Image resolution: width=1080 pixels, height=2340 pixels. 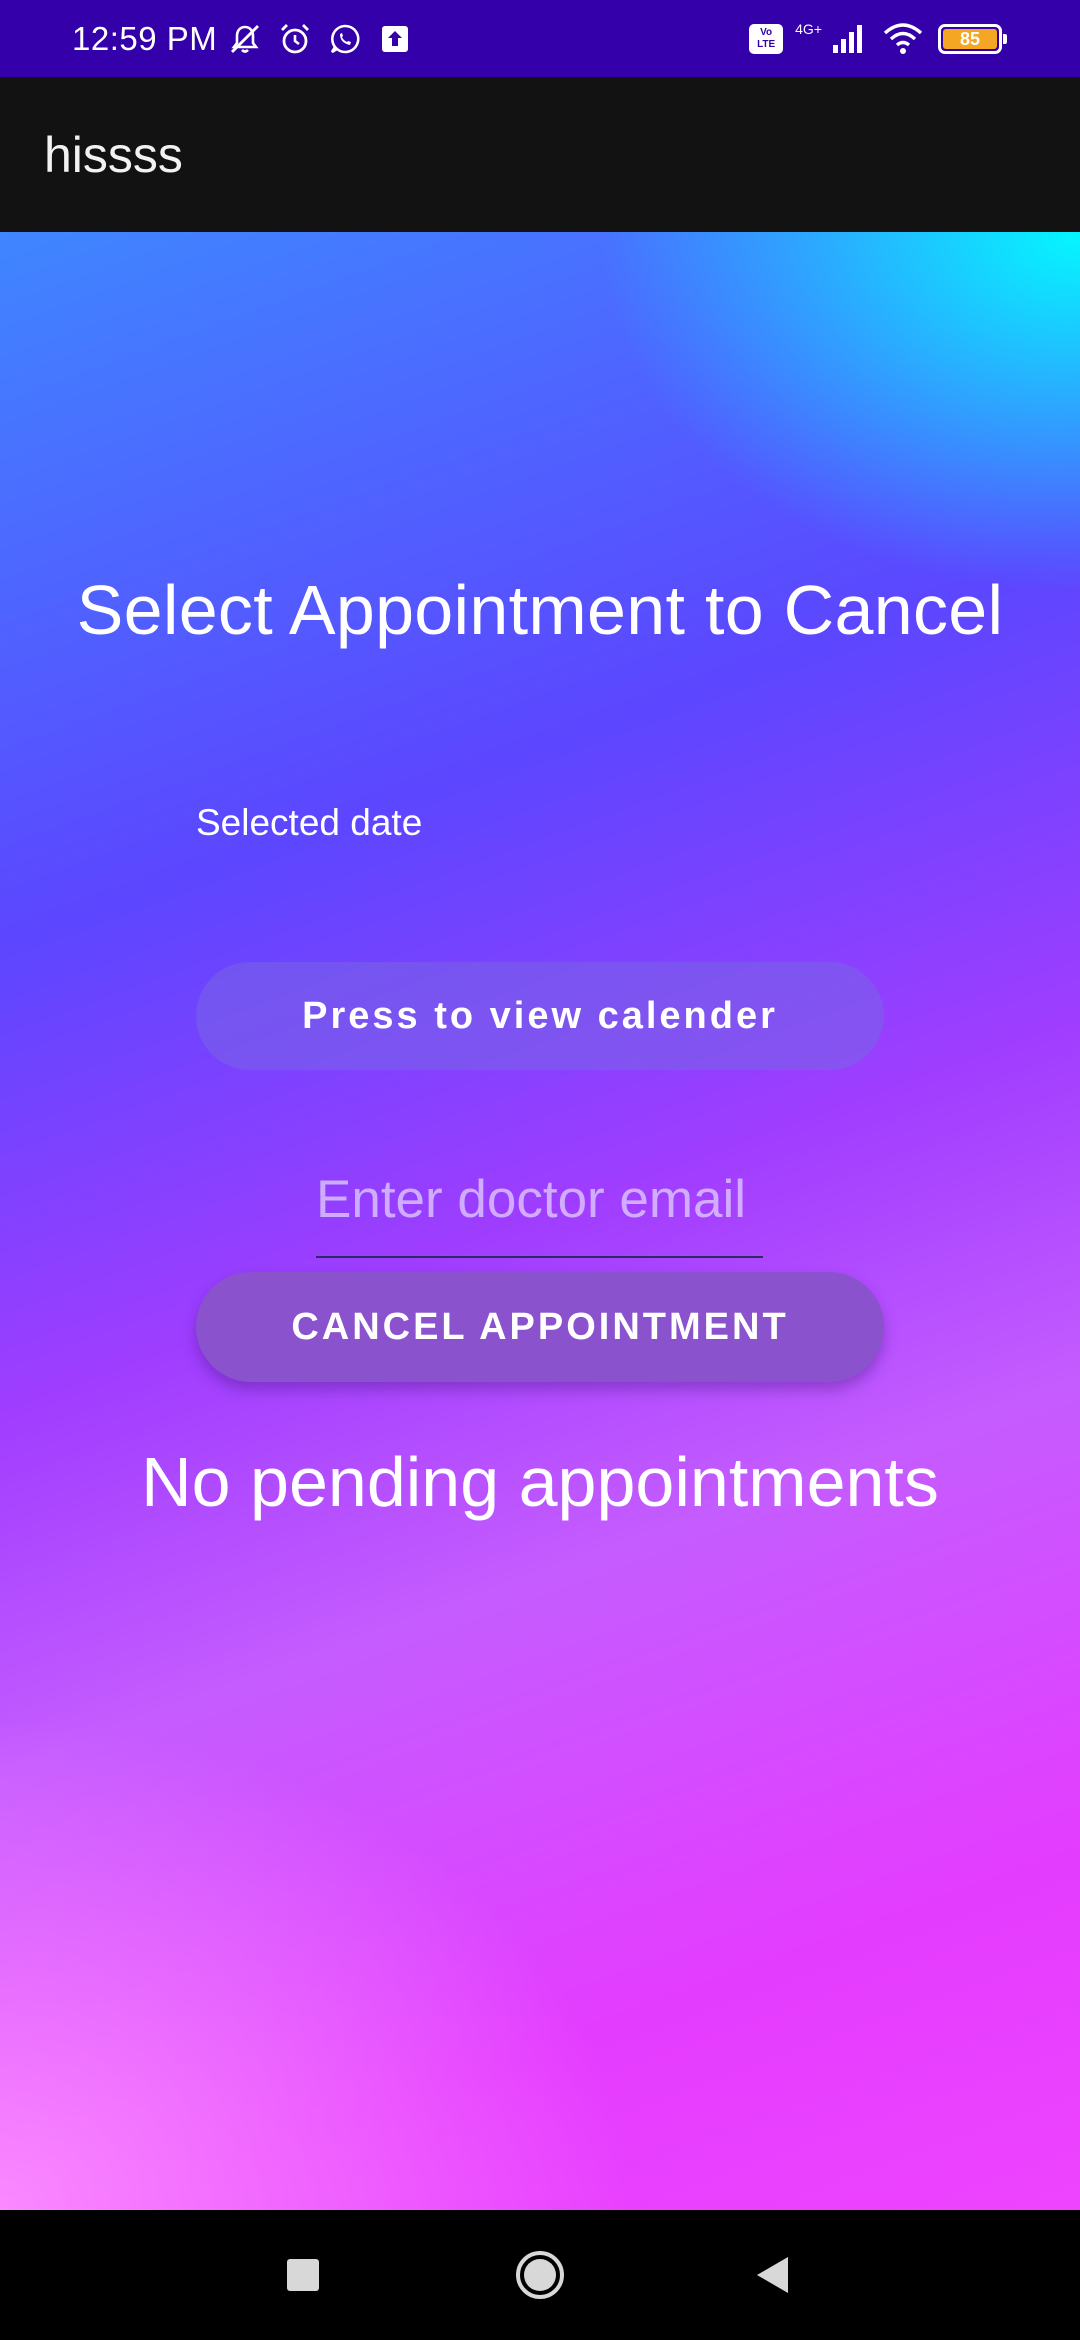 What do you see at coordinates (395, 38) in the screenshot?
I see `upload-icon` at bounding box center [395, 38].